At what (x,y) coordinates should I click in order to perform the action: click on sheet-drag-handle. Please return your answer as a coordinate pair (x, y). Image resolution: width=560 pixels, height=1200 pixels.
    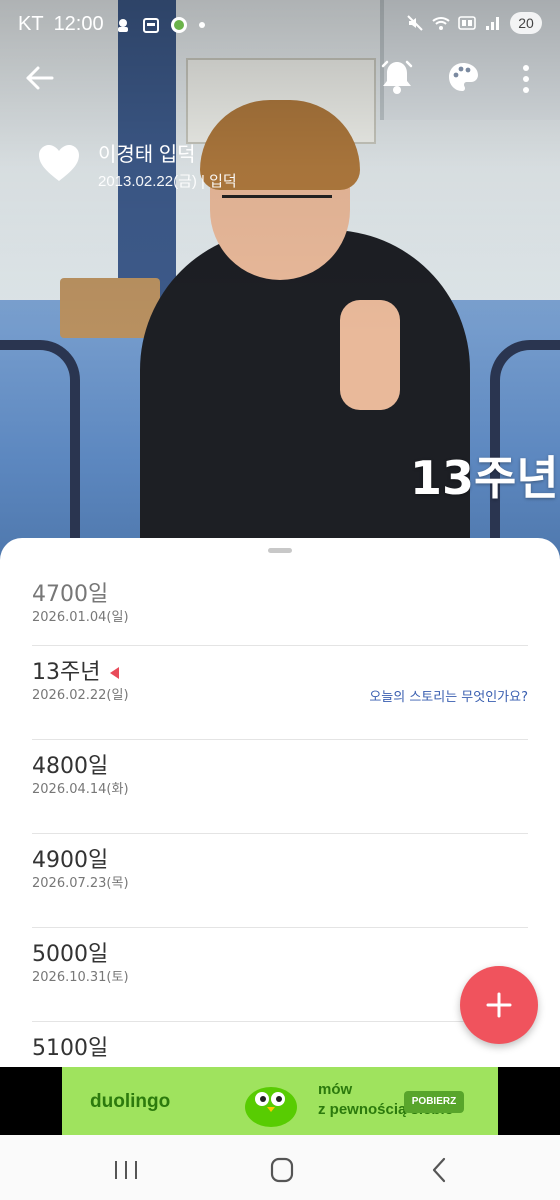
    Looking at the image, I should click on (280, 550).